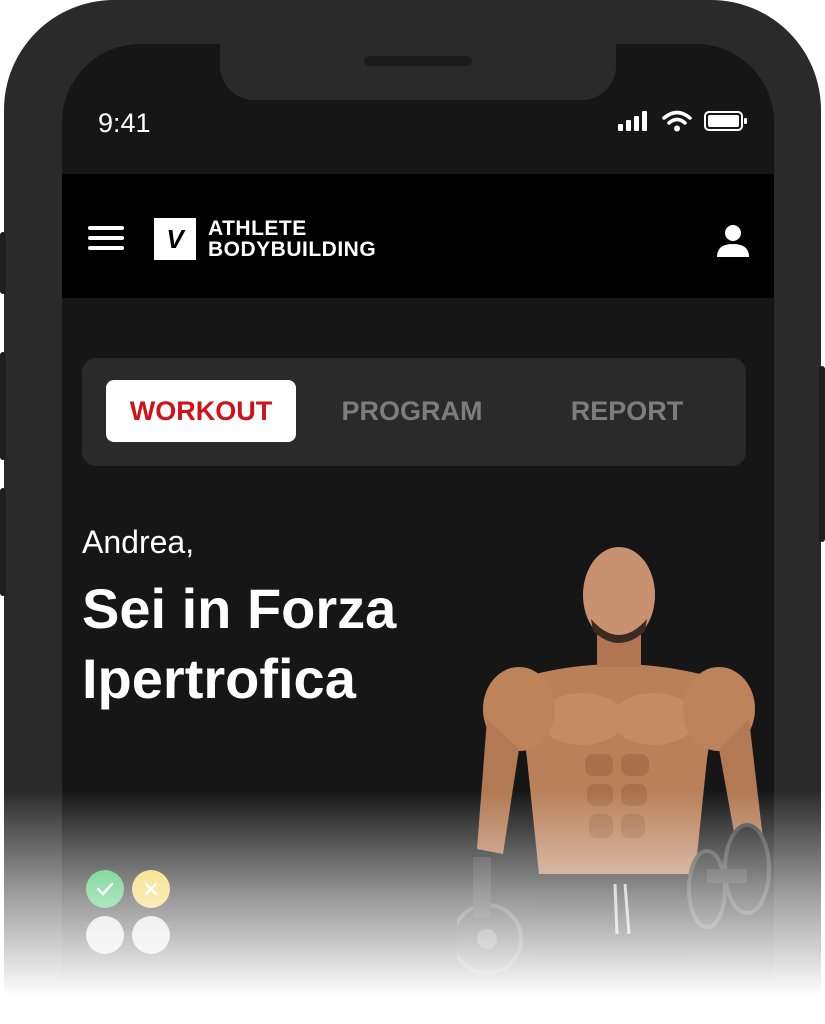  What do you see at coordinates (106, 238) in the screenshot?
I see `menu-icon` at bounding box center [106, 238].